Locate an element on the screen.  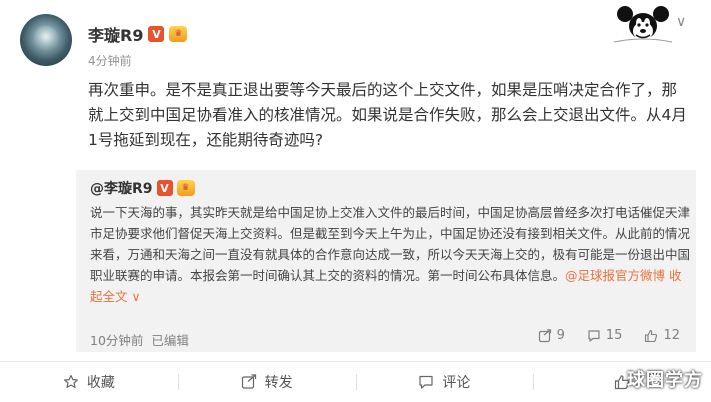
watermark: 球圈学方 is located at coordinates (665, 380).